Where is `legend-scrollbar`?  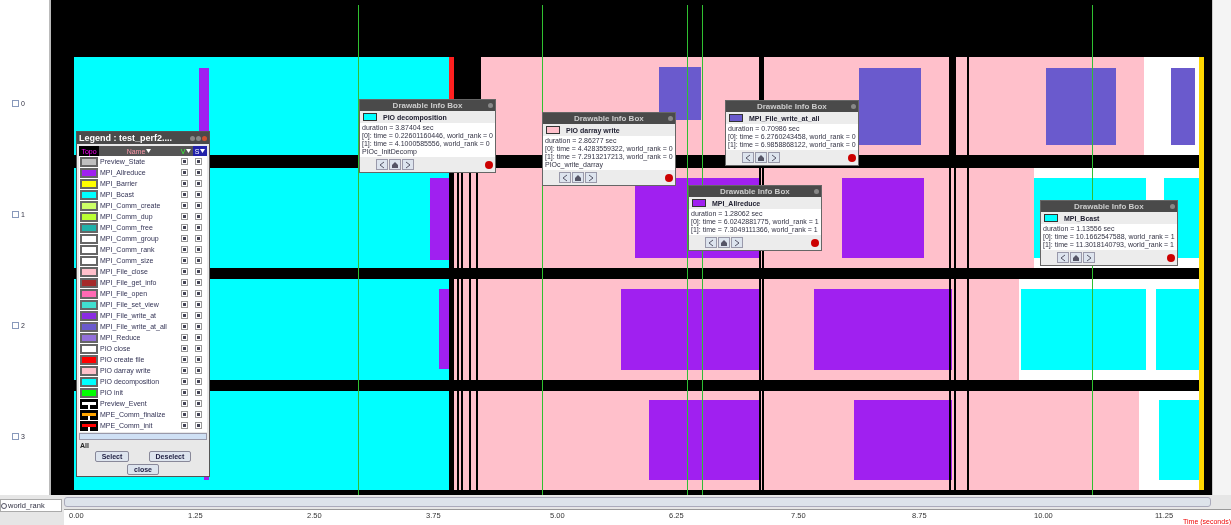 legend-scrollbar is located at coordinates (143, 436).